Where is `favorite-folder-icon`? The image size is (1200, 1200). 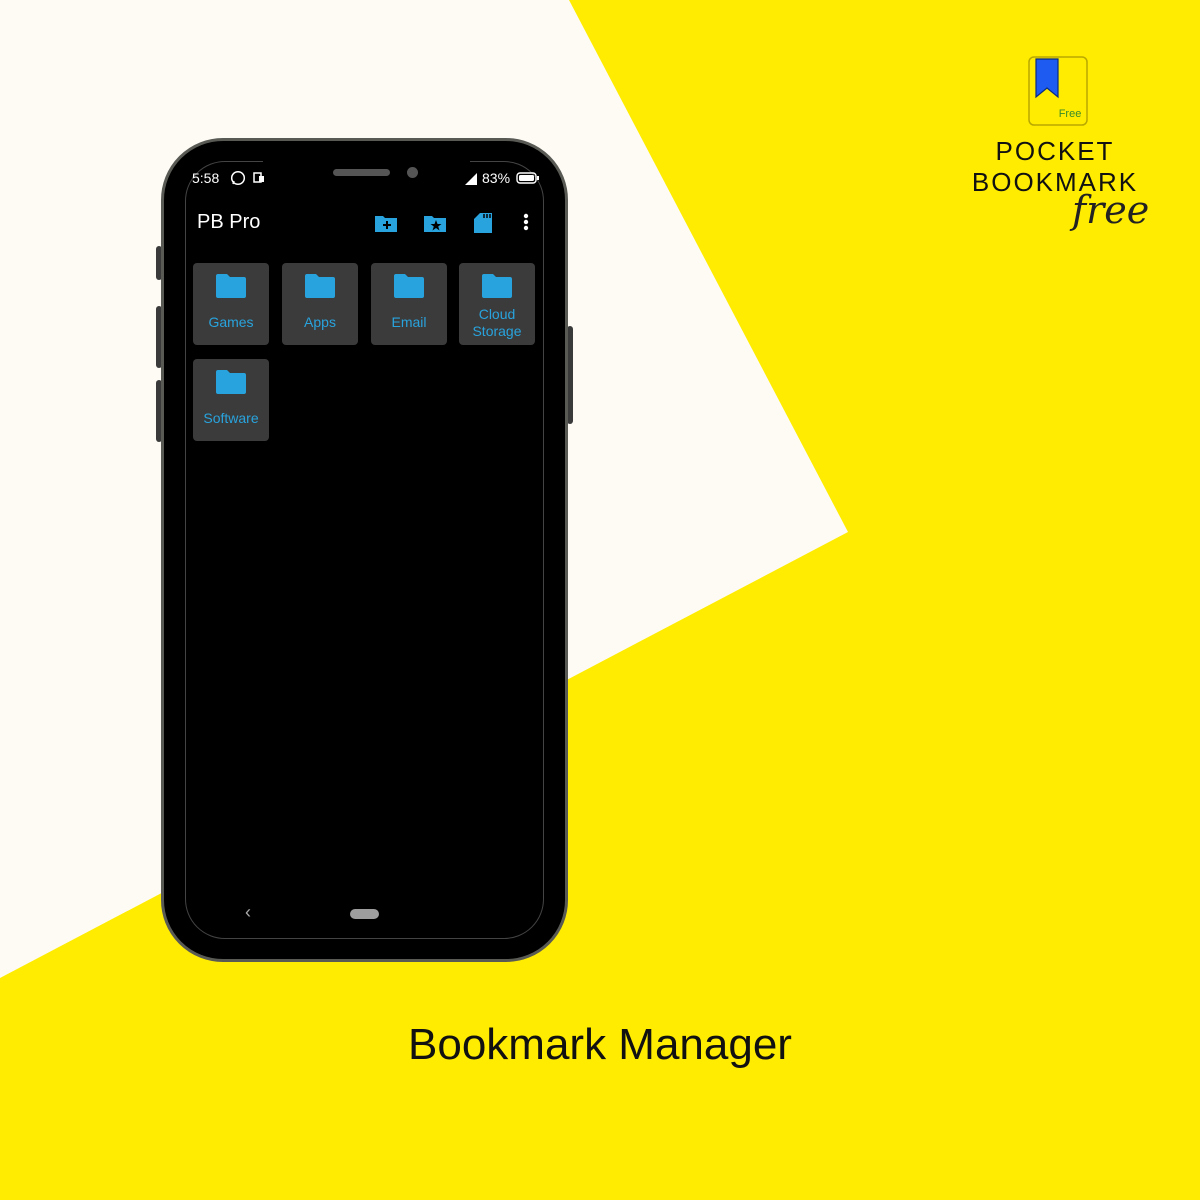
favorite-folder-icon is located at coordinates (435, 223).